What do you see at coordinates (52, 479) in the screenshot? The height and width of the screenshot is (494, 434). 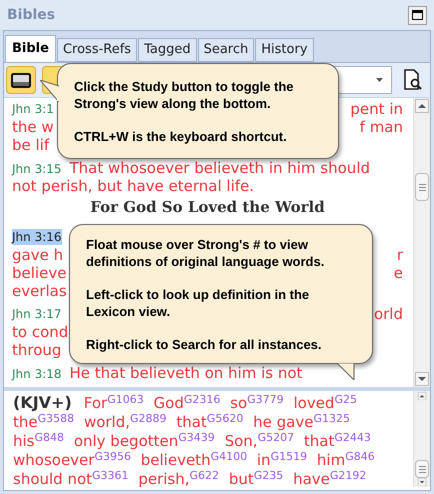 I see `strongs-word: should not` at bounding box center [52, 479].